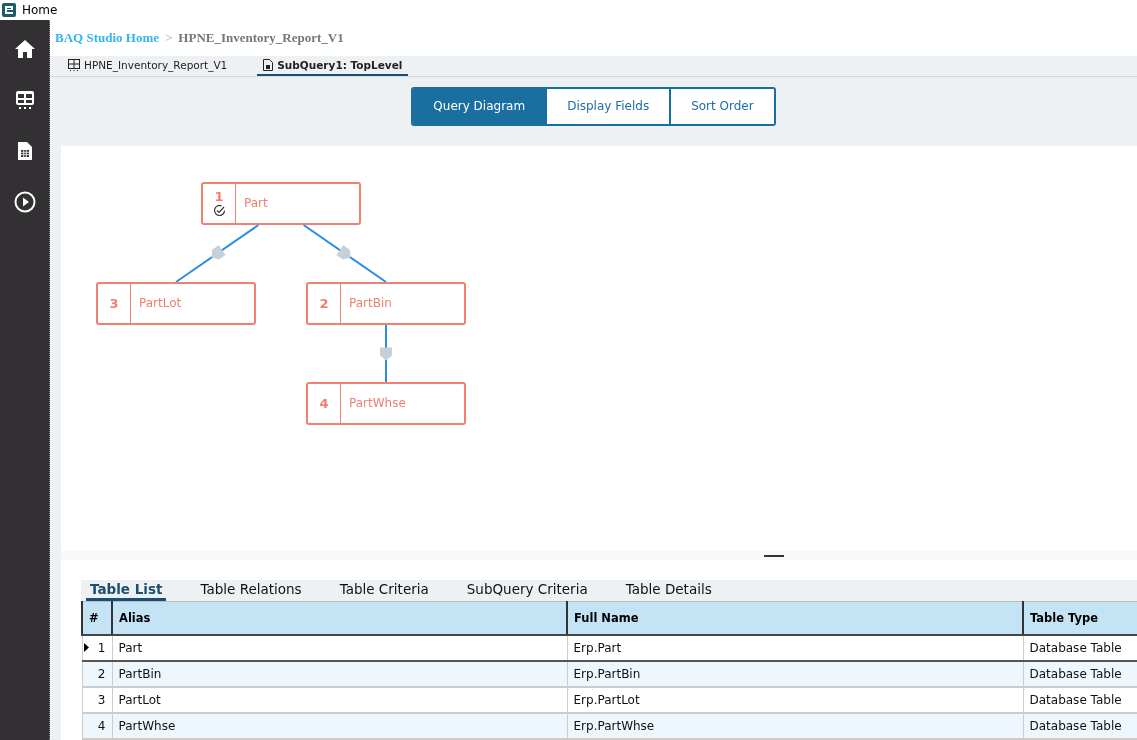 This screenshot has height=740, width=1137. What do you see at coordinates (114, 303) in the screenshot?
I see `node-number: 3` at bounding box center [114, 303].